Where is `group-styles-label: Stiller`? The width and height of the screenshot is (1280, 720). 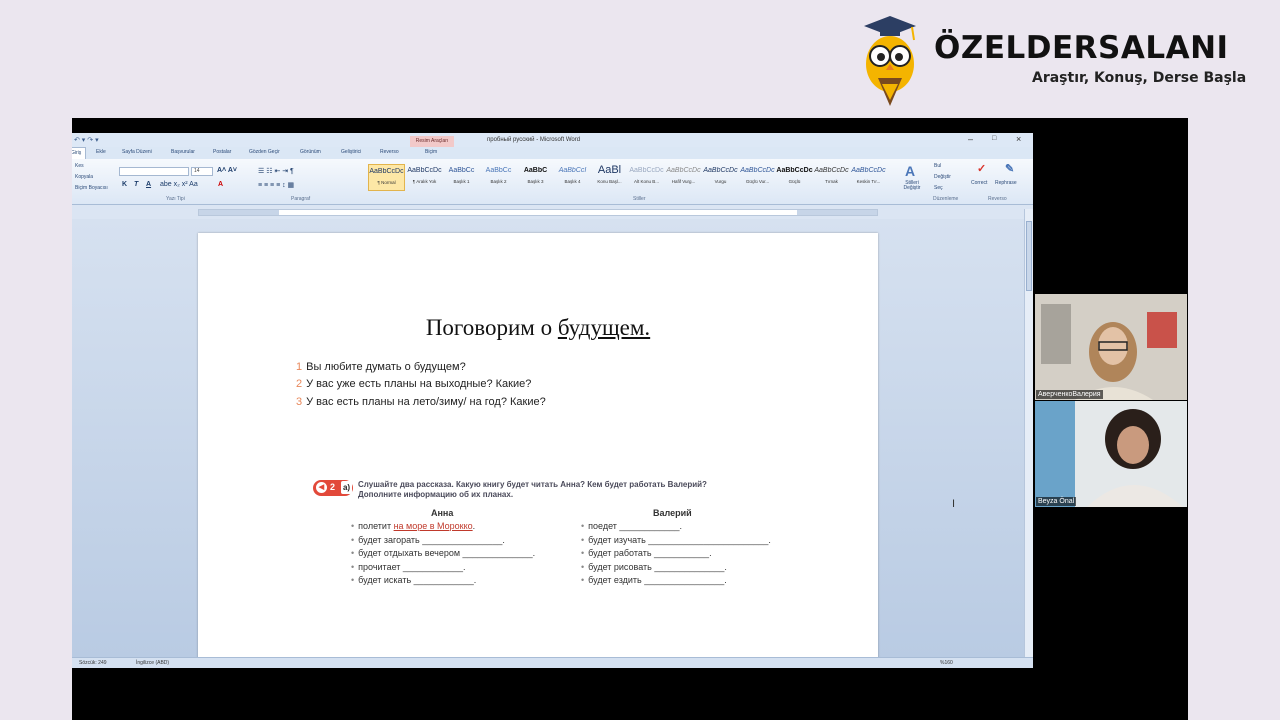 group-styles-label: Stiller is located at coordinates (639, 199).